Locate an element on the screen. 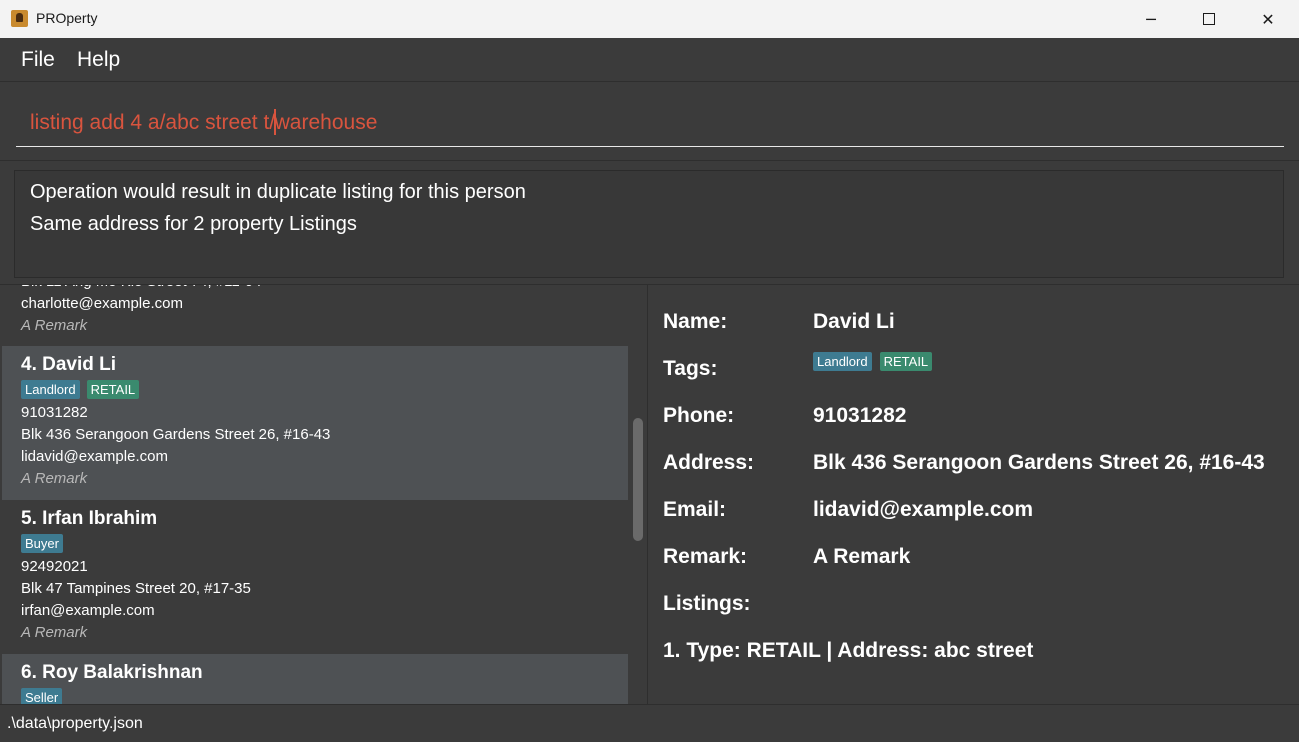  detail-tags: Landlord RETAIL is located at coordinates (873, 361).